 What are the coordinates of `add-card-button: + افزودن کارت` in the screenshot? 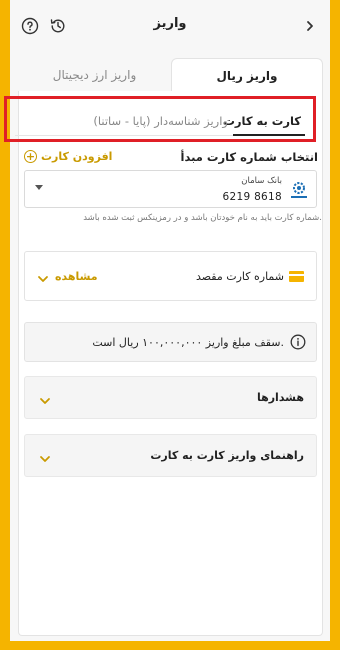 It's located at (68, 156).